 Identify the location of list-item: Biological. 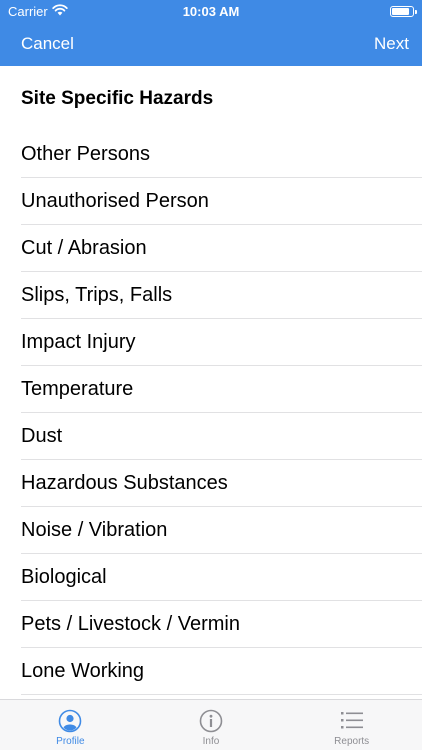
(211, 577).